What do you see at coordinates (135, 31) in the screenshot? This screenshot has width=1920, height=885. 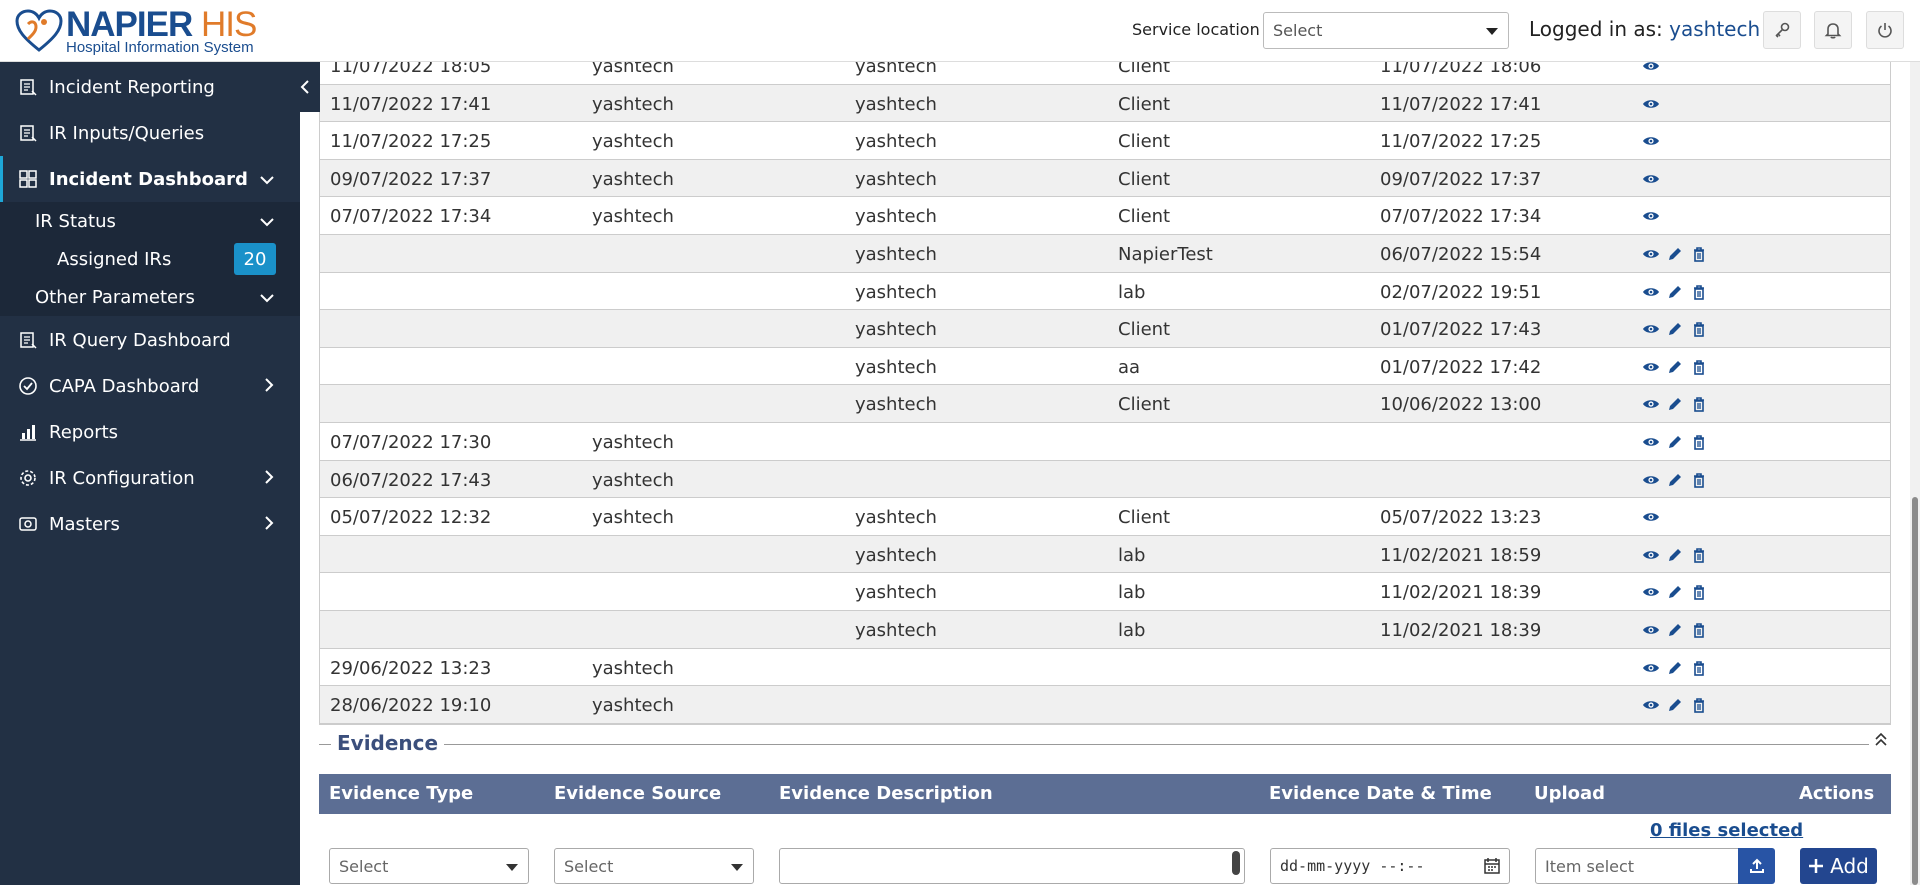 I see `napier-logo: NAPIER HIS Hospital Information System` at bounding box center [135, 31].